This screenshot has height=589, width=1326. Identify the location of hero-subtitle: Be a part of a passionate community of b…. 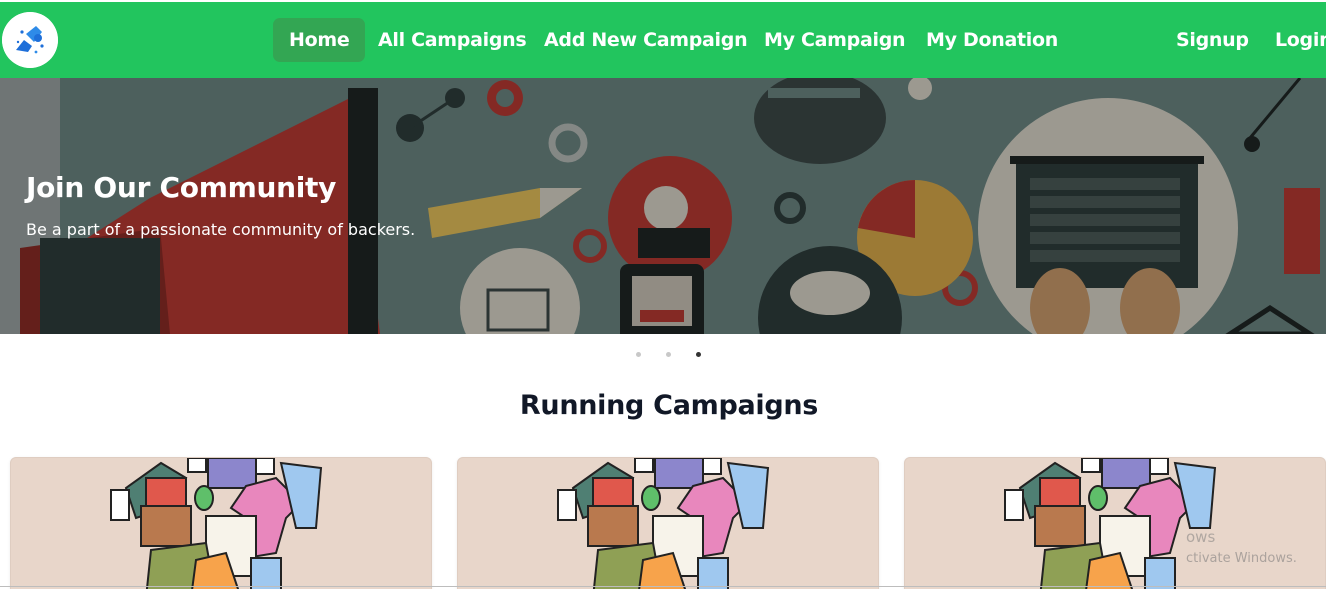
(221, 229).